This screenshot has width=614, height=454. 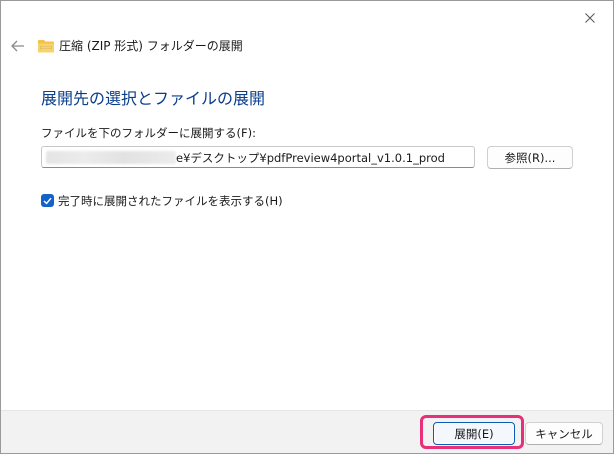 I want to click on destination-path-input: e¥デスクトップ¥pdfPreview4portal_v1.0.1_prod, so click(x=258, y=157).